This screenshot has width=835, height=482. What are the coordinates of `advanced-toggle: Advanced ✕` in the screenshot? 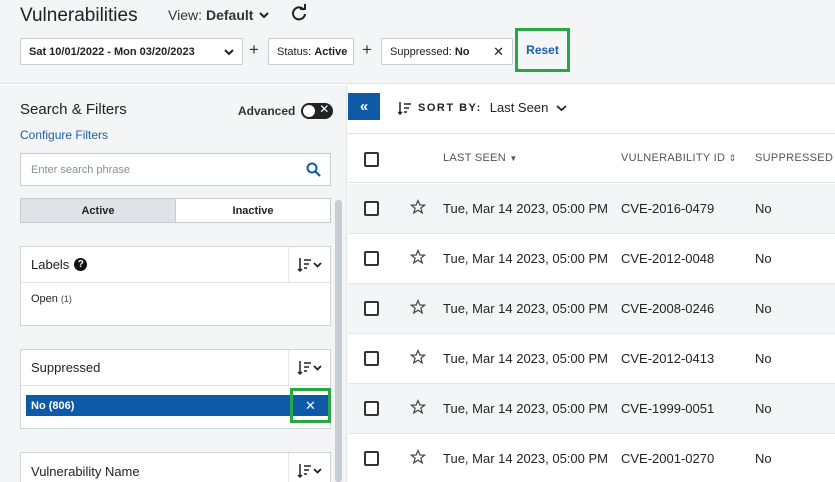 It's located at (286, 110).